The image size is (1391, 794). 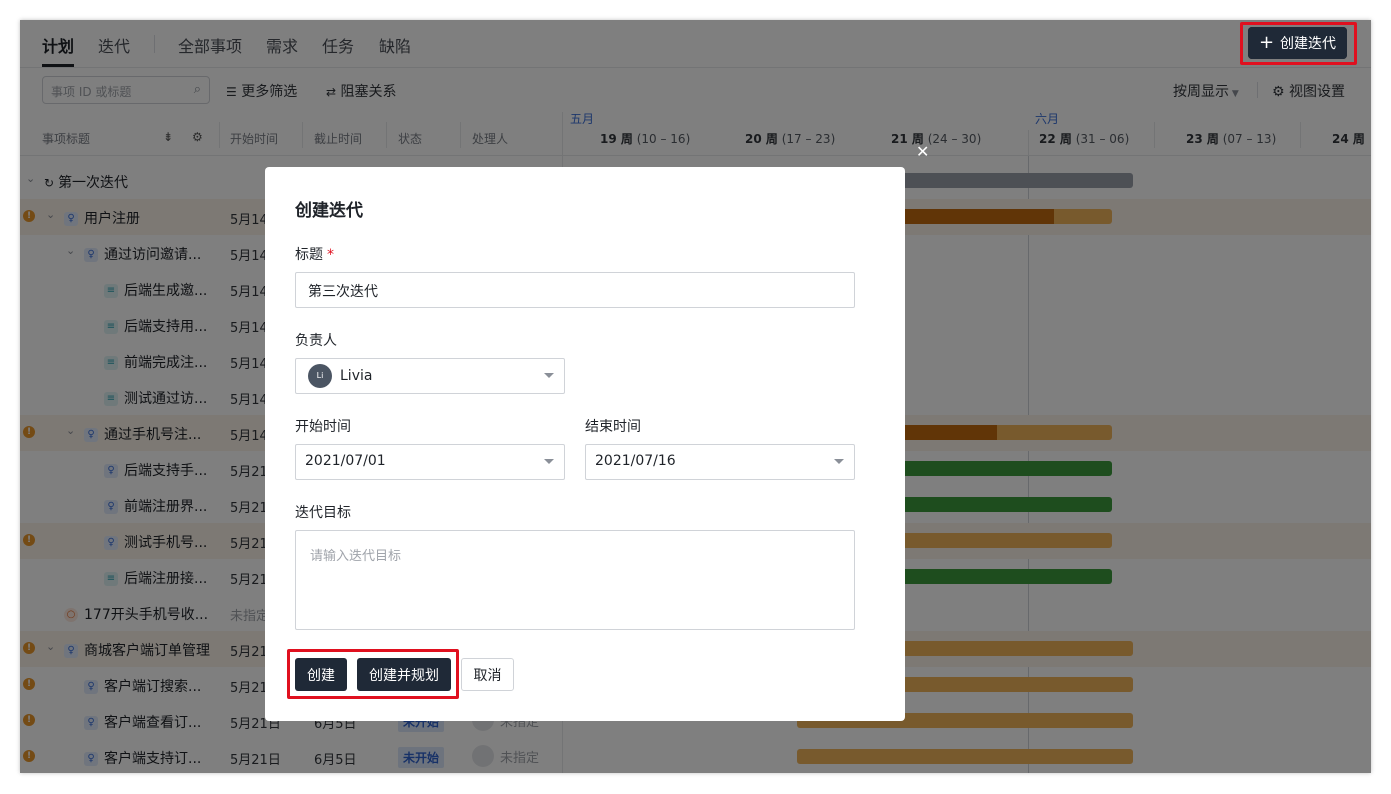 I want to click on goal-textarea: 请输入迭代目标, so click(x=575, y=580).